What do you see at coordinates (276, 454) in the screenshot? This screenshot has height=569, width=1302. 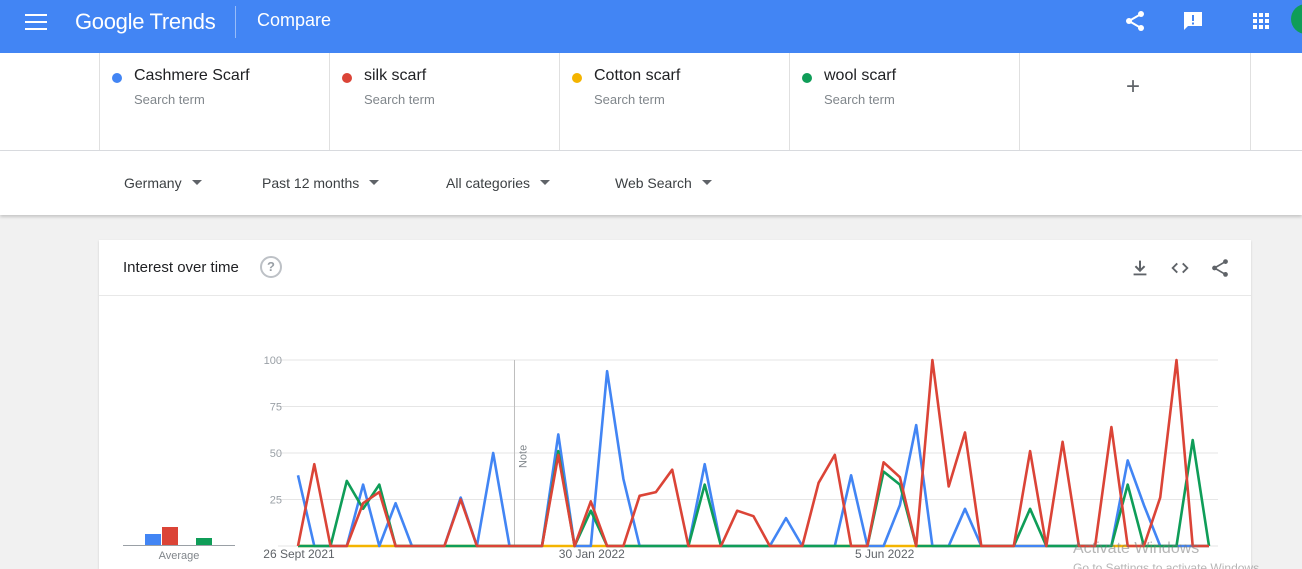 I see `y-tick-label: 50` at bounding box center [276, 454].